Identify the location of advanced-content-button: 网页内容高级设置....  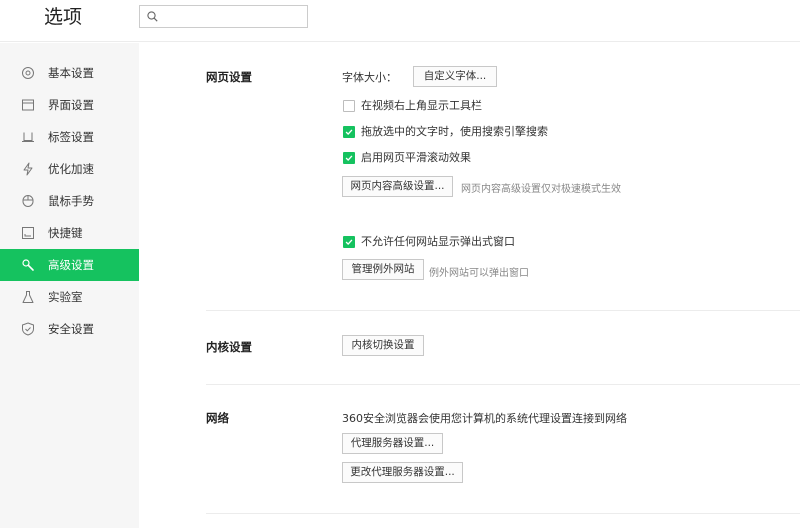
(397, 186).